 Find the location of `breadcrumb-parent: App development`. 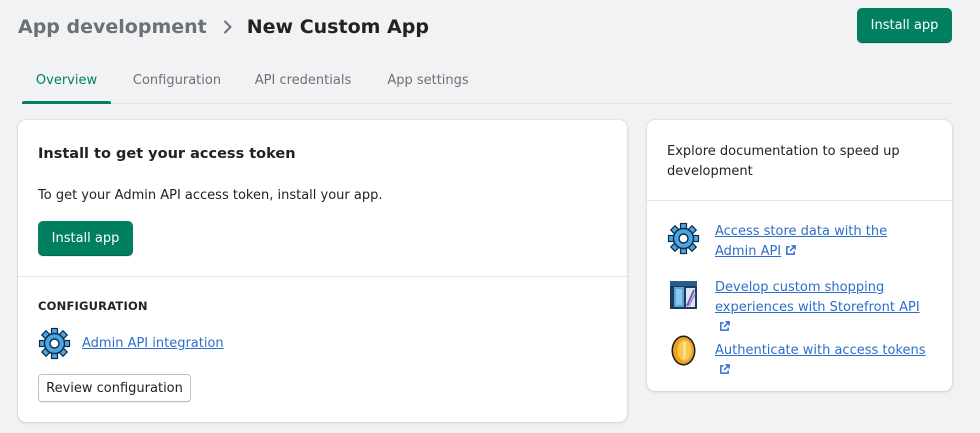

breadcrumb-parent: App development is located at coordinates (112, 27).